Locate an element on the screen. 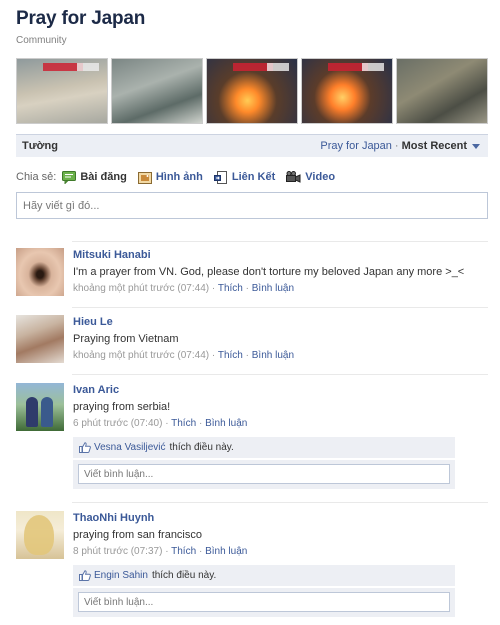  page-header: Pray for Japan Community is located at coordinates (80, 27).